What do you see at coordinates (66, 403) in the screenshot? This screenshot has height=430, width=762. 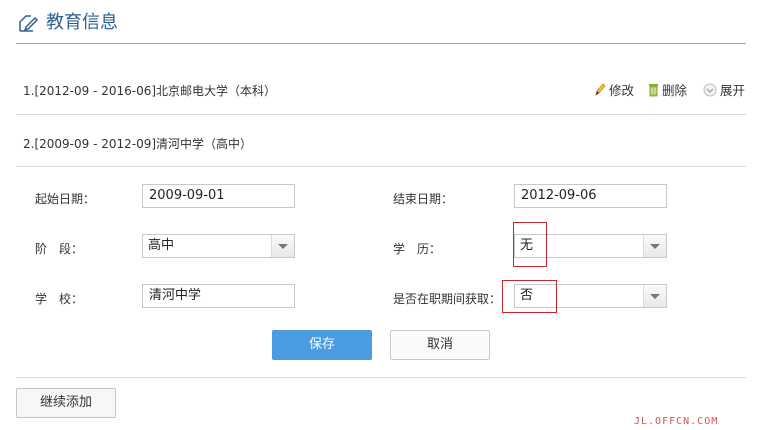 I see `add-more-button: 继续添加` at bounding box center [66, 403].